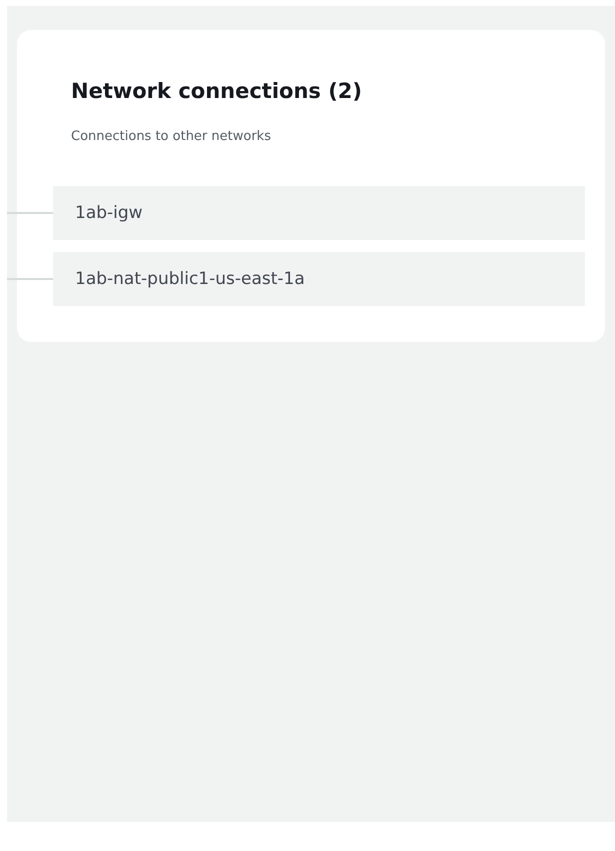 The image size is (615, 851). What do you see at coordinates (217, 91) in the screenshot?
I see `panel-title: Network connections (2)` at bounding box center [217, 91].